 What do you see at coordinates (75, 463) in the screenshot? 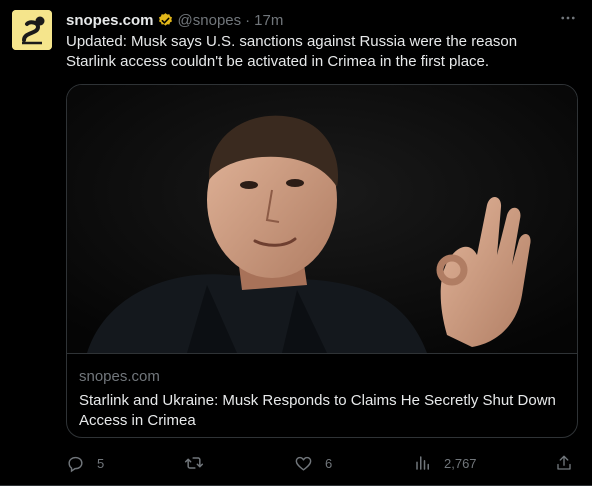
I see `reply-icon` at bounding box center [75, 463].